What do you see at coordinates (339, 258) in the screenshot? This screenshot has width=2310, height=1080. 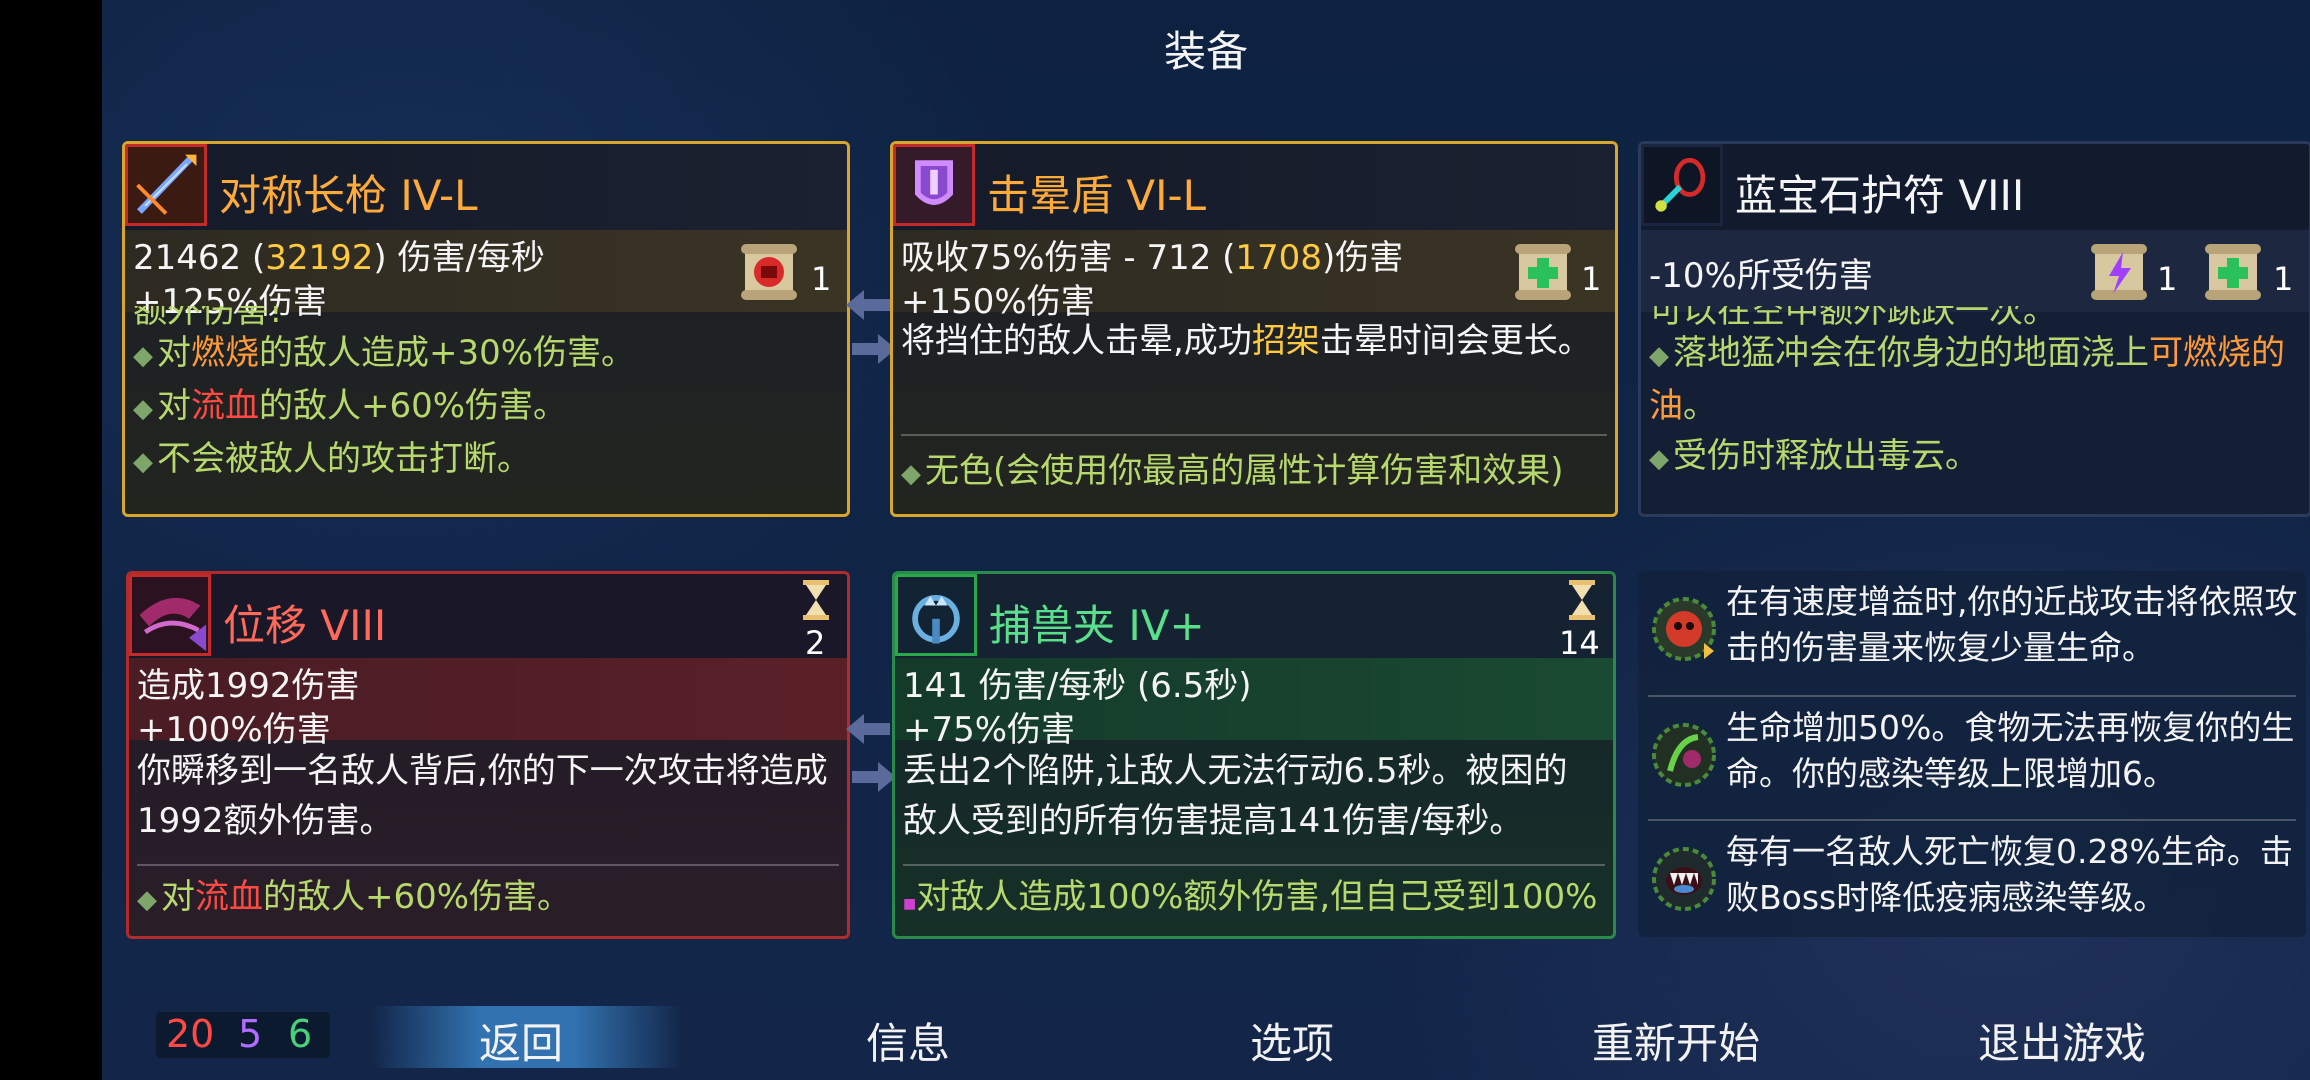 I see `dps-stat: 21462 (32192) 伤害/每秒` at bounding box center [339, 258].